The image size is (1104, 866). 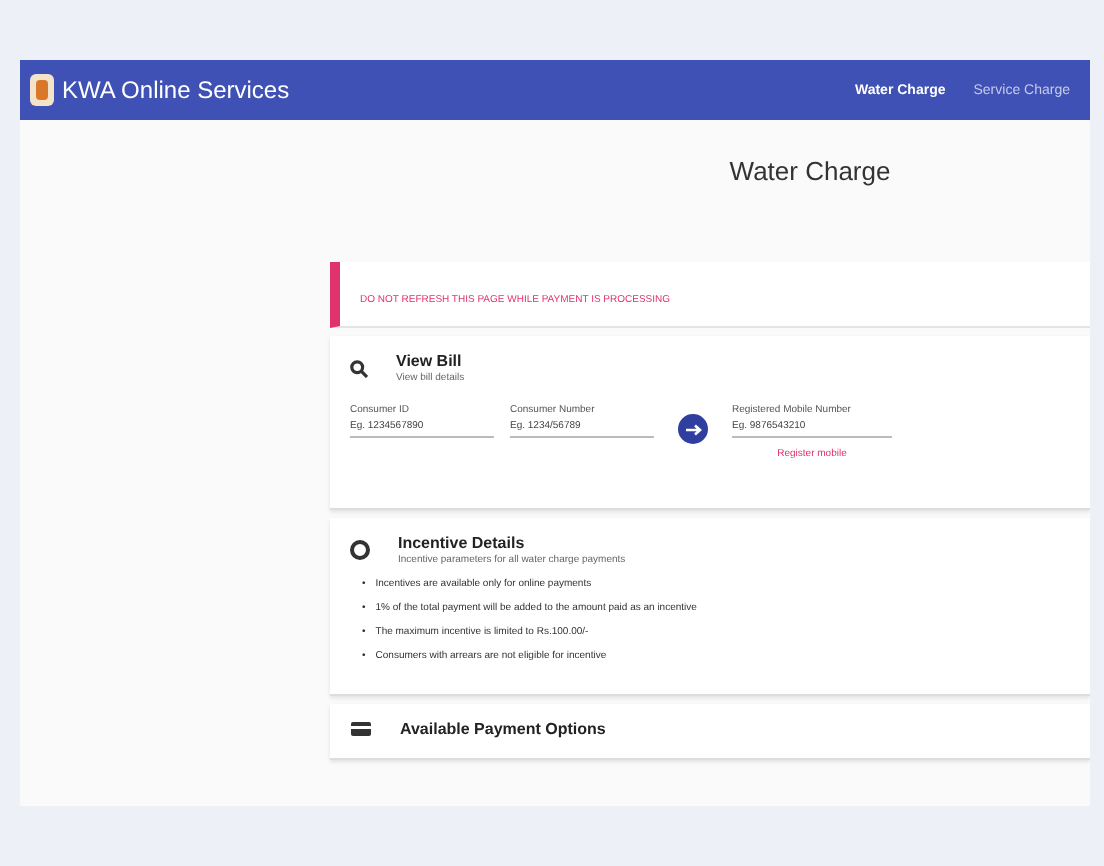 I want to click on arrow-icon, so click(x=693, y=429).